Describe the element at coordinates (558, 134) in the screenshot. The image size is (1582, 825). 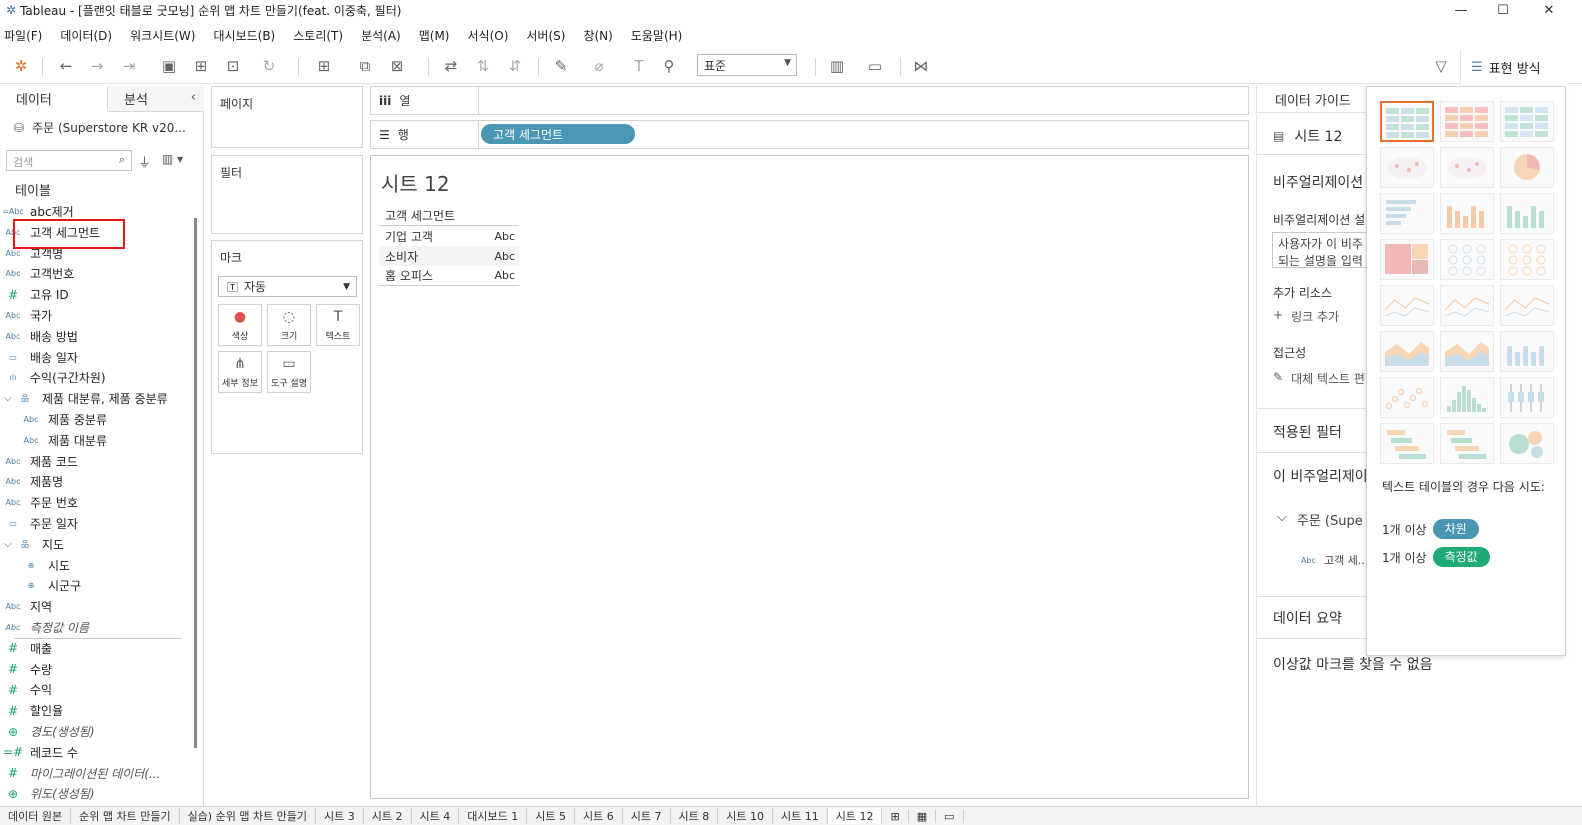
I see `rows-pill: 고객 세그먼트` at that location.